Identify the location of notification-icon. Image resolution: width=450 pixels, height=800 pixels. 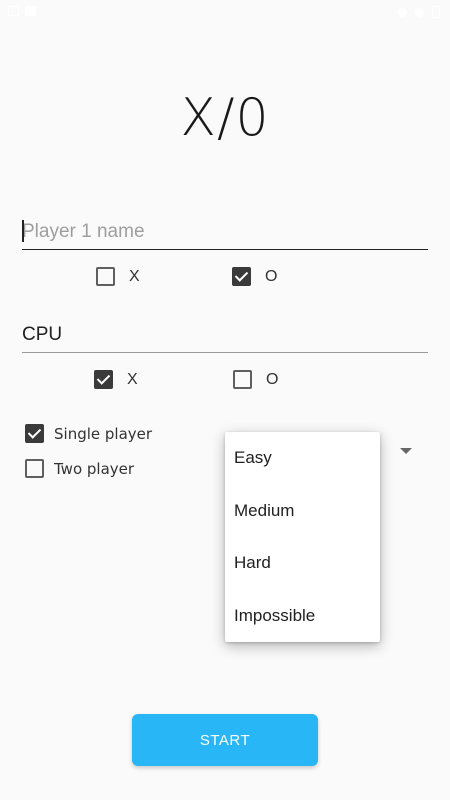
(13, 11).